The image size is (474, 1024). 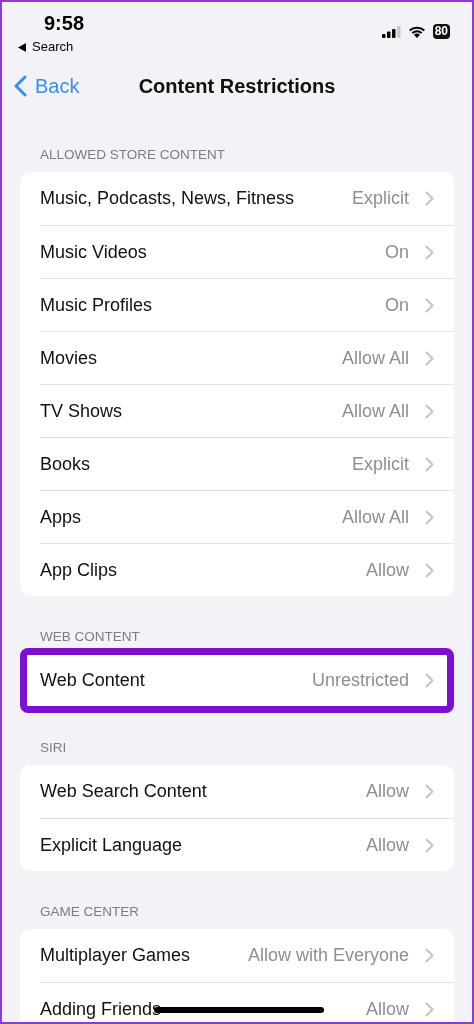 What do you see at coordinates (391, 31) in the screenshot?
I see `signal-icon` at bounding box center [391, 31].